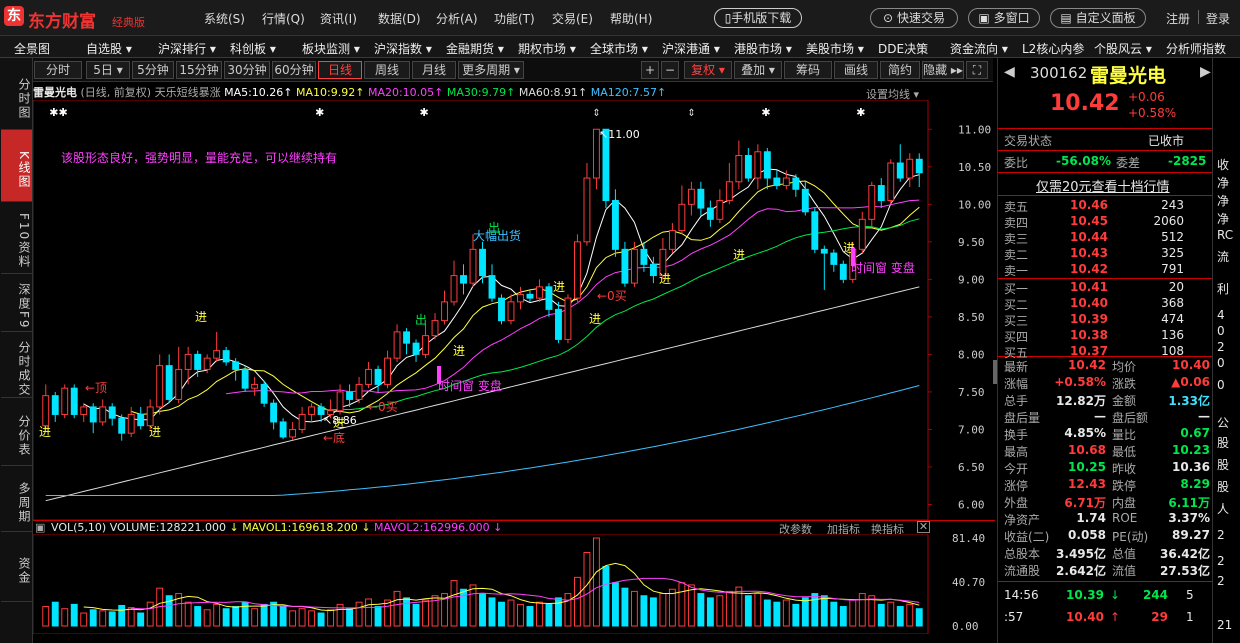 The image size is (1240, 643). I want to click on price-change: +0.06, so click(1146, 97).